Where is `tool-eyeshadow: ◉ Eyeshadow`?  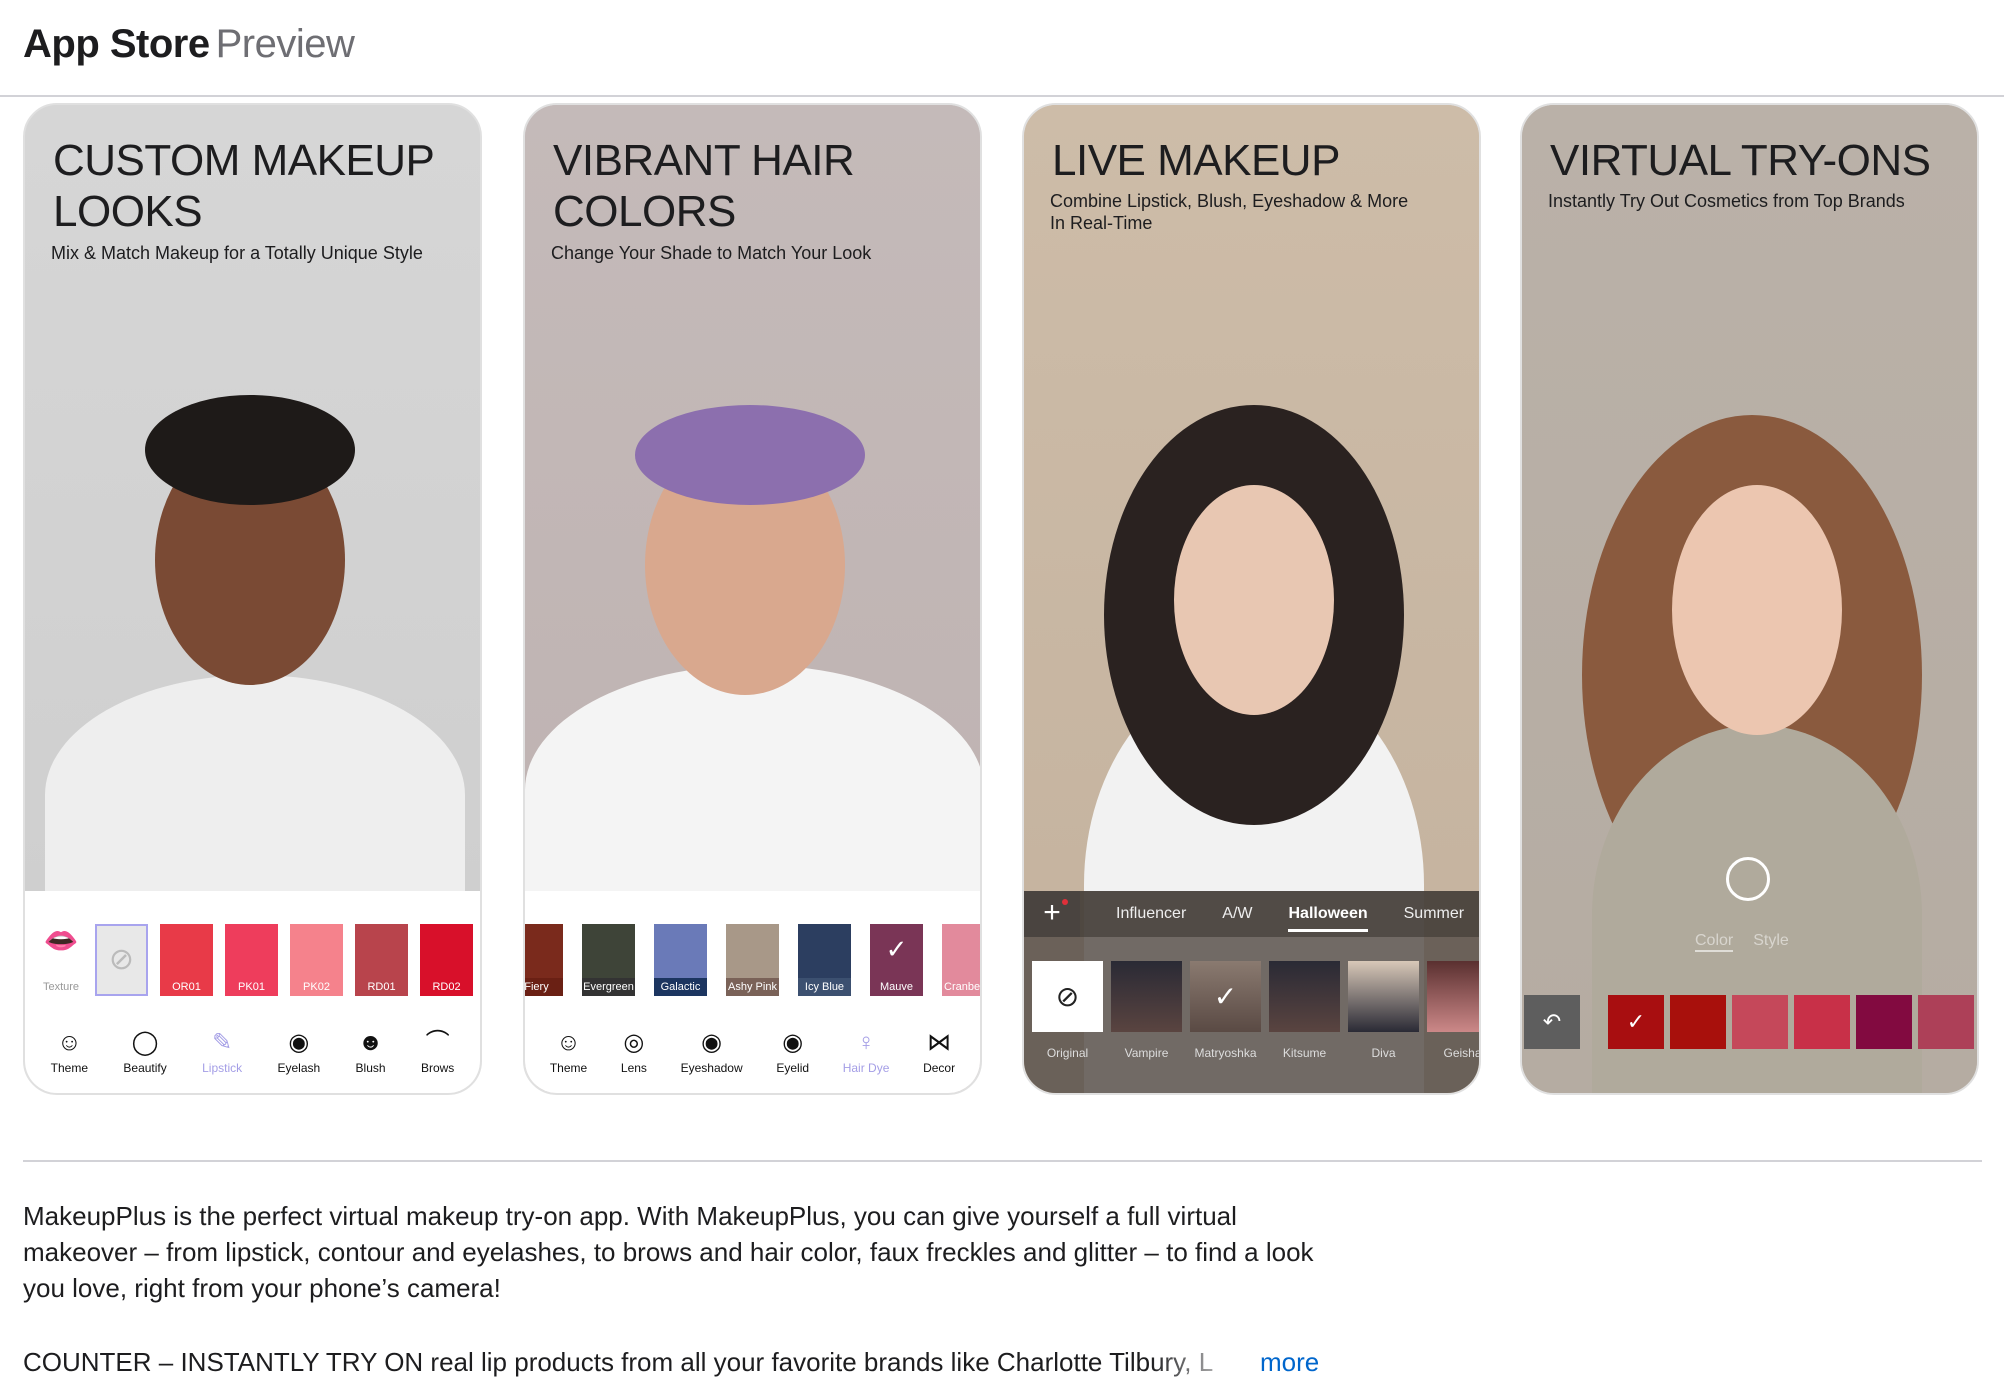
tool-eyeshadow: ◉ Eyeshadow is located at coordinates (712, 1052).